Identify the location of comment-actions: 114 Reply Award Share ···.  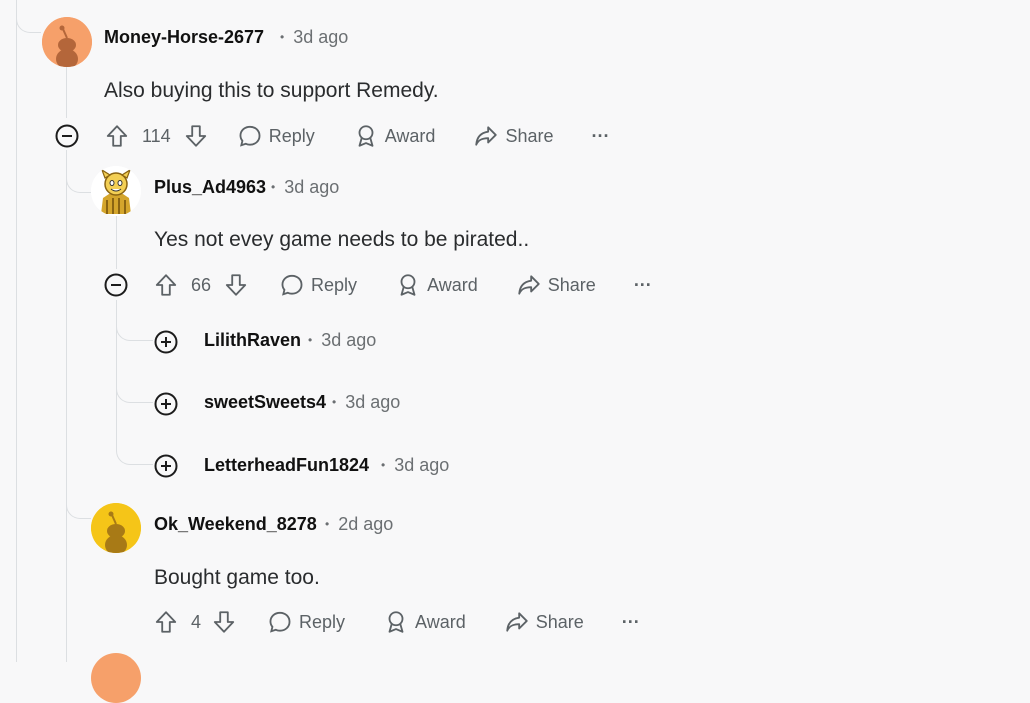
(356, 136).